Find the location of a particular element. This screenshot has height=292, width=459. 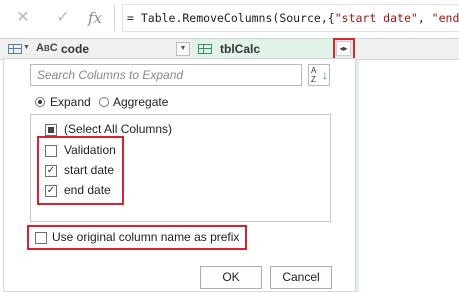

table-menu-icon is located at coordinates (15, 49).